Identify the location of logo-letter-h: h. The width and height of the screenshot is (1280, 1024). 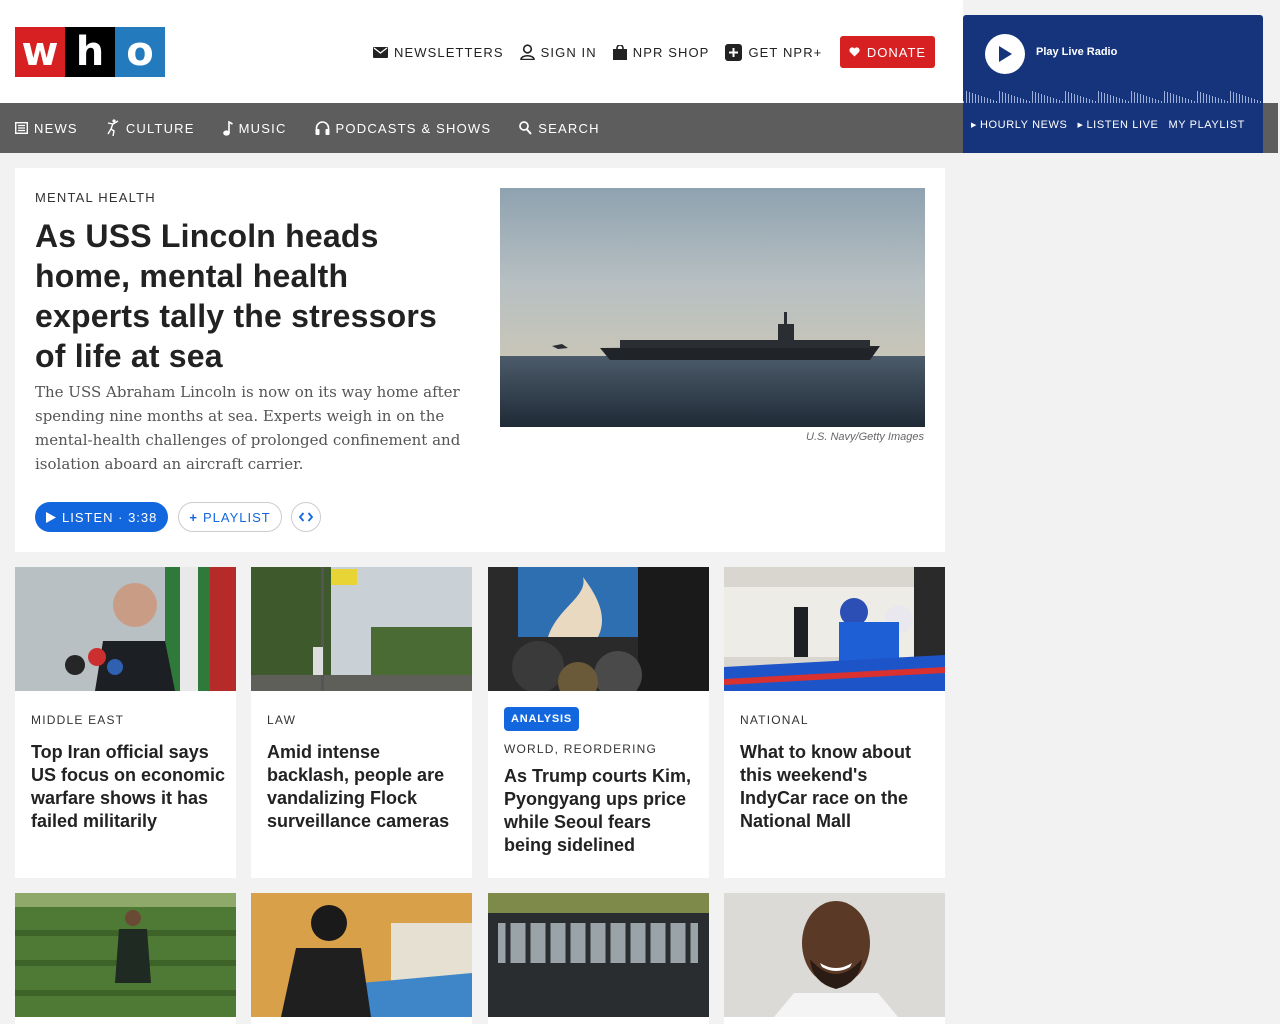
(90, 52).